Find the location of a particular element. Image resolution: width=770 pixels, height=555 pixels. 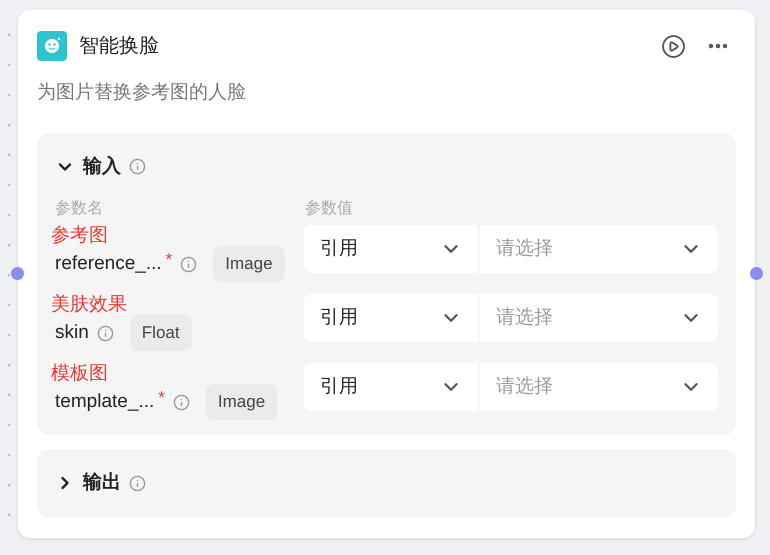

face-icon is located at coordinates (52, 46).